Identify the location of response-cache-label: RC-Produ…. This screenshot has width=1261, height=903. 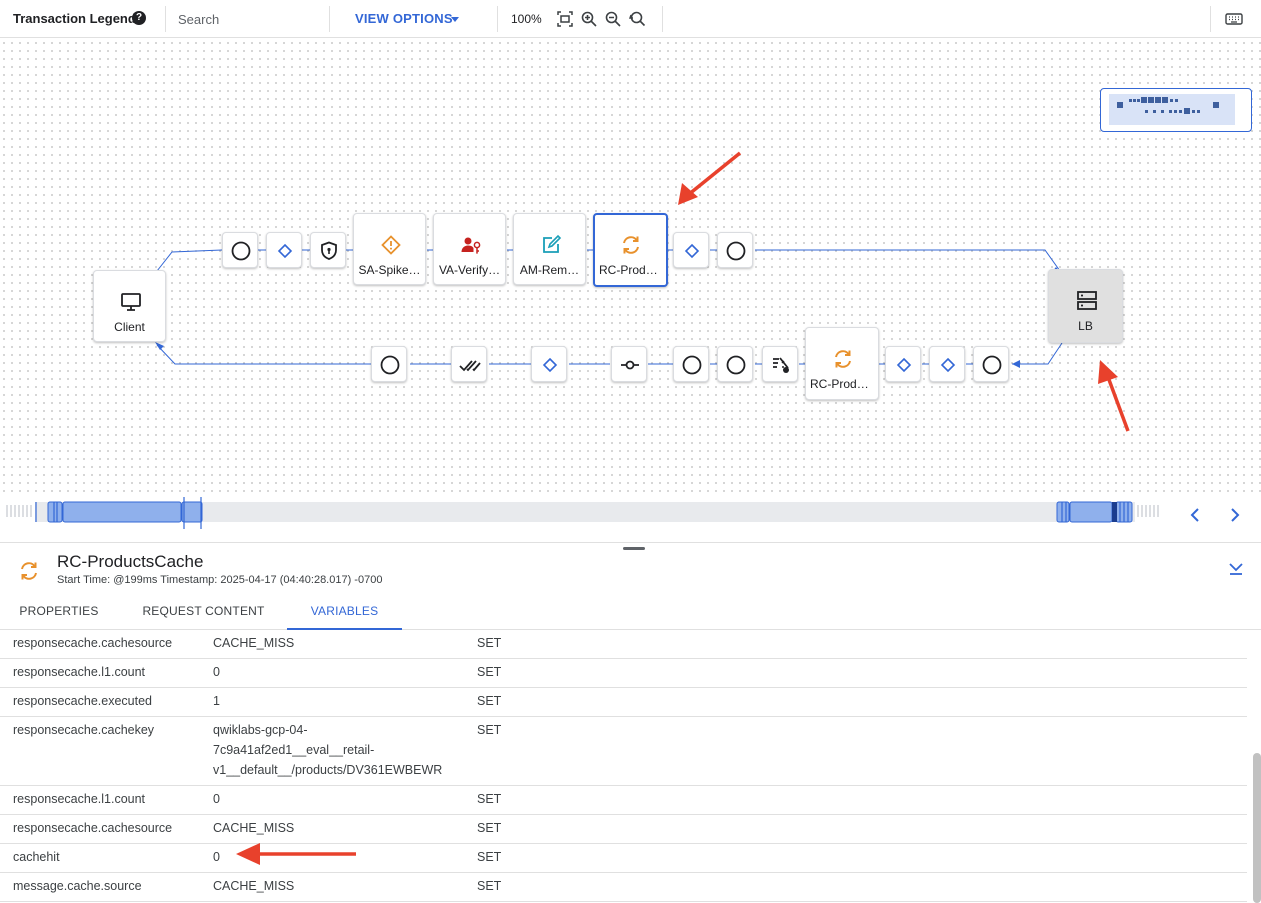
(843, 384).